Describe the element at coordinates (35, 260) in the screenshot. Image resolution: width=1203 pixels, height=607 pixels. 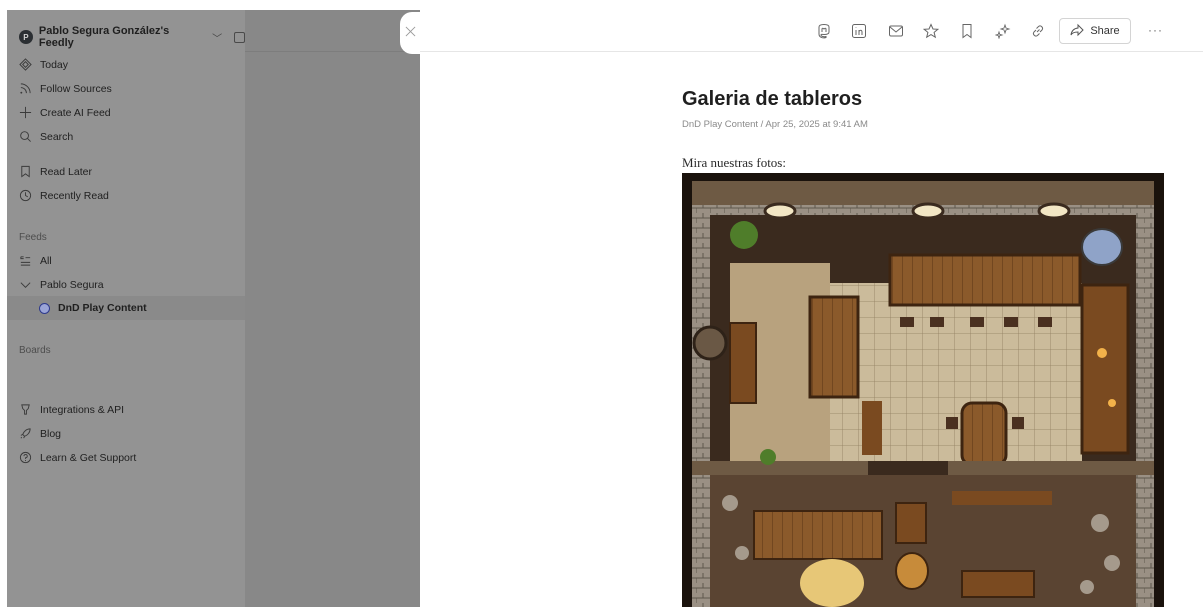
I see `feeds-all: All` at that location.